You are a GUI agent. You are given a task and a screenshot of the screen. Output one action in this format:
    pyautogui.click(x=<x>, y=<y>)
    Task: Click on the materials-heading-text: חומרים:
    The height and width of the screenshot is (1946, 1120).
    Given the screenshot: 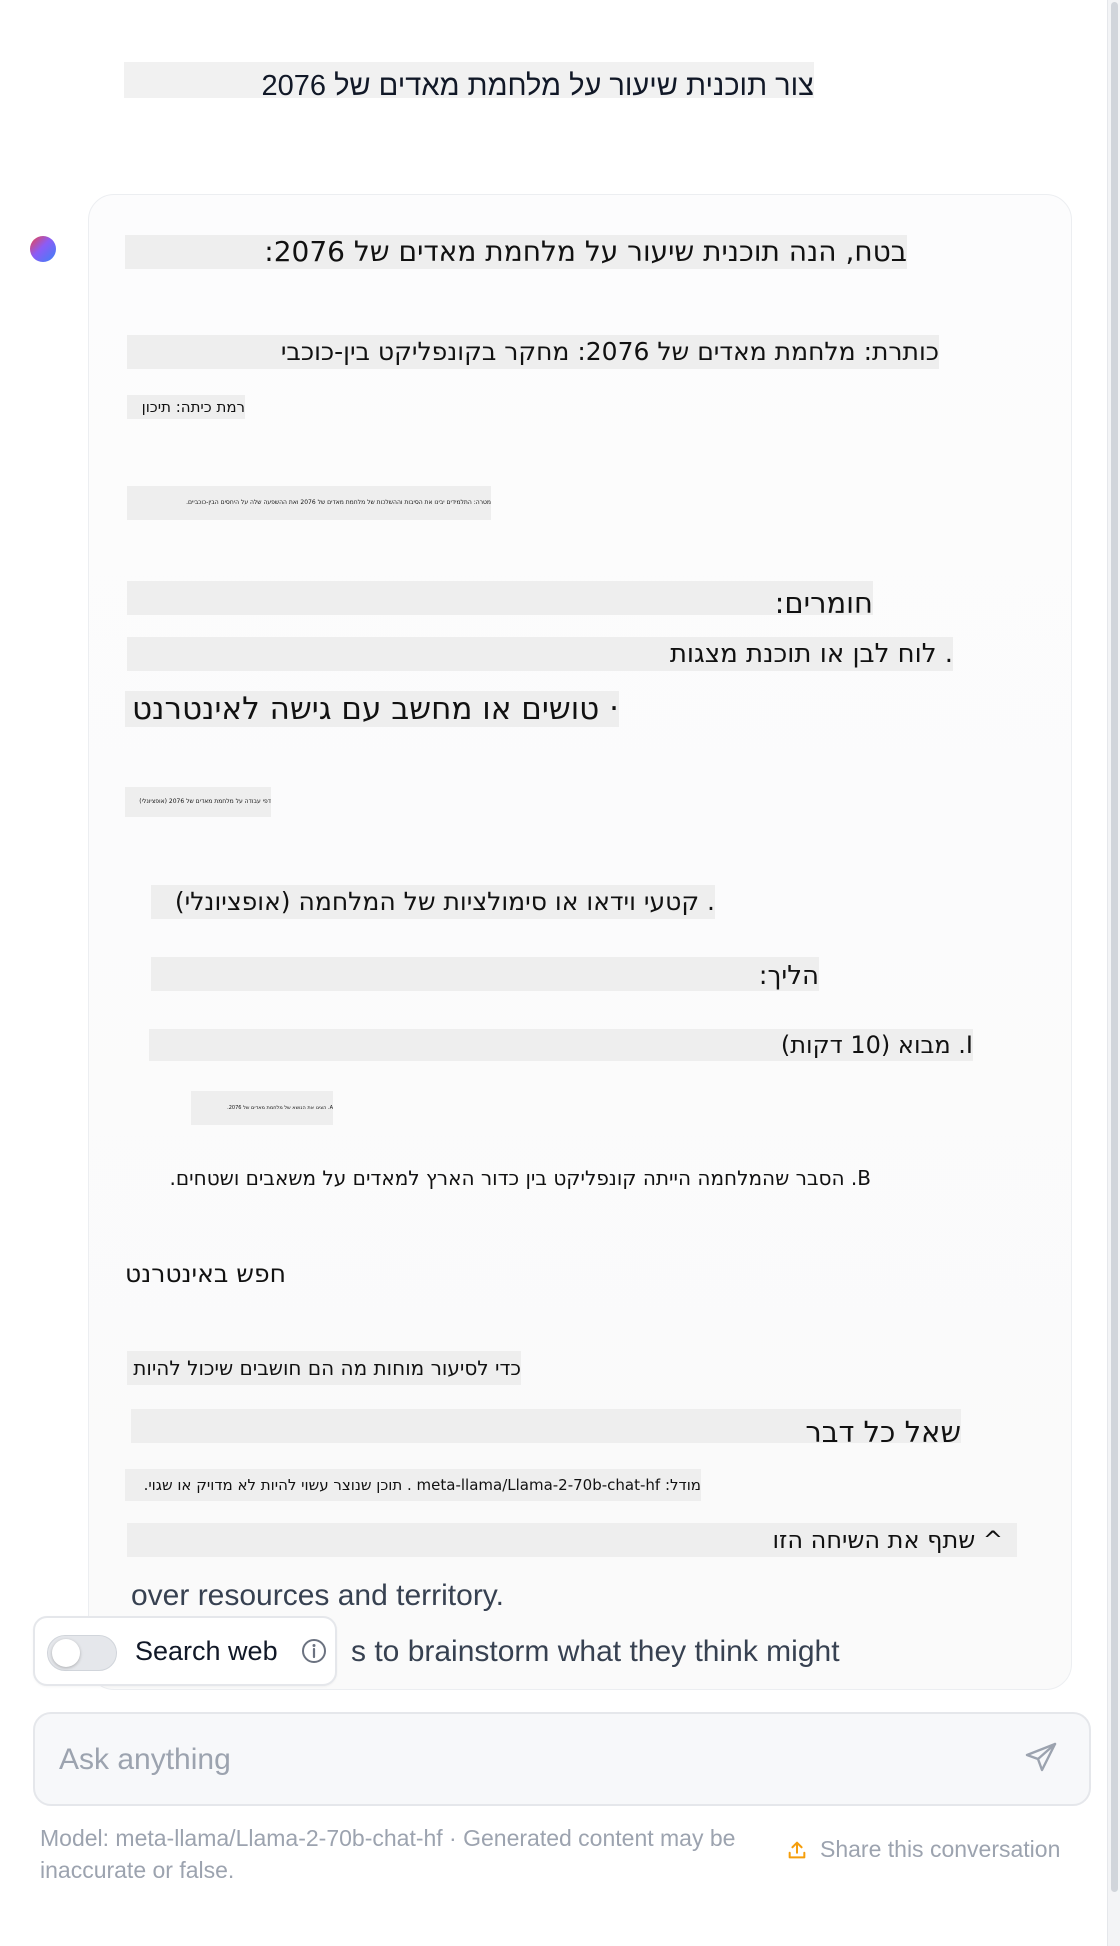 What is the action you would take?
    pyautogui.click(x=823, y=603)
    